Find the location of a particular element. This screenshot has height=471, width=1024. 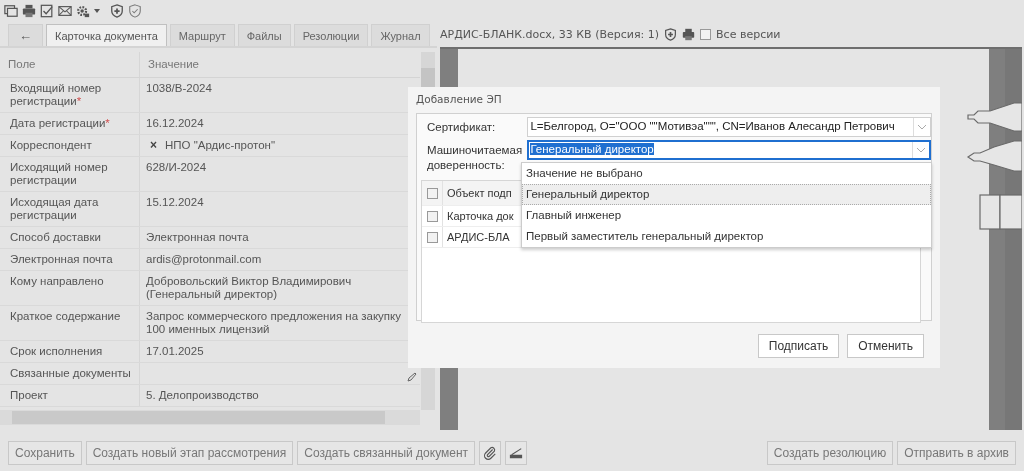

field-value: ardis@protonmail.com is located at coordinates (204, 259).